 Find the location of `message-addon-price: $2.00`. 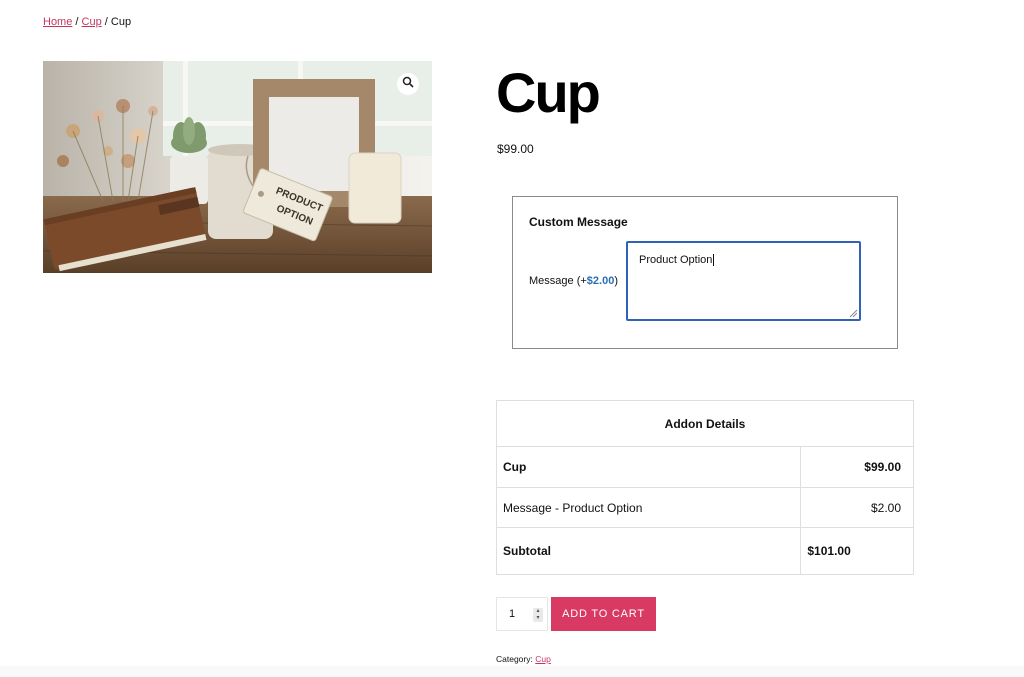

message-addon-price: $2.00 is located at coordinates (600, 281).